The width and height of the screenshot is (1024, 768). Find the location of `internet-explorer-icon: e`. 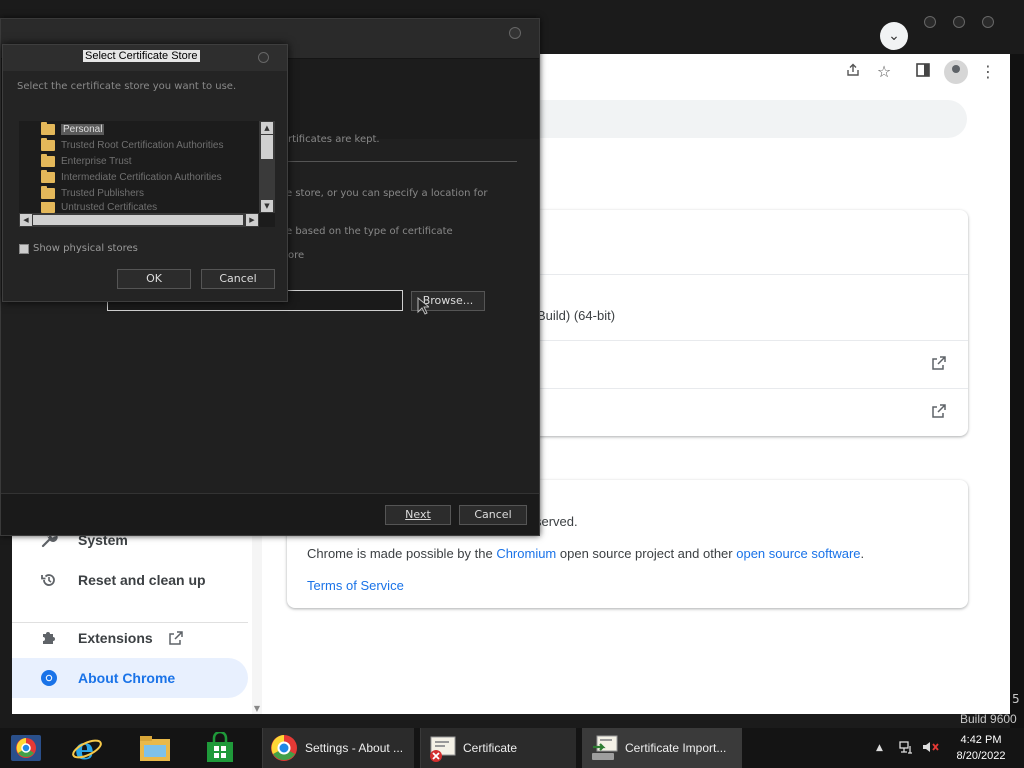

internet-explorer-icon: e is located at coordinates (87, 748).